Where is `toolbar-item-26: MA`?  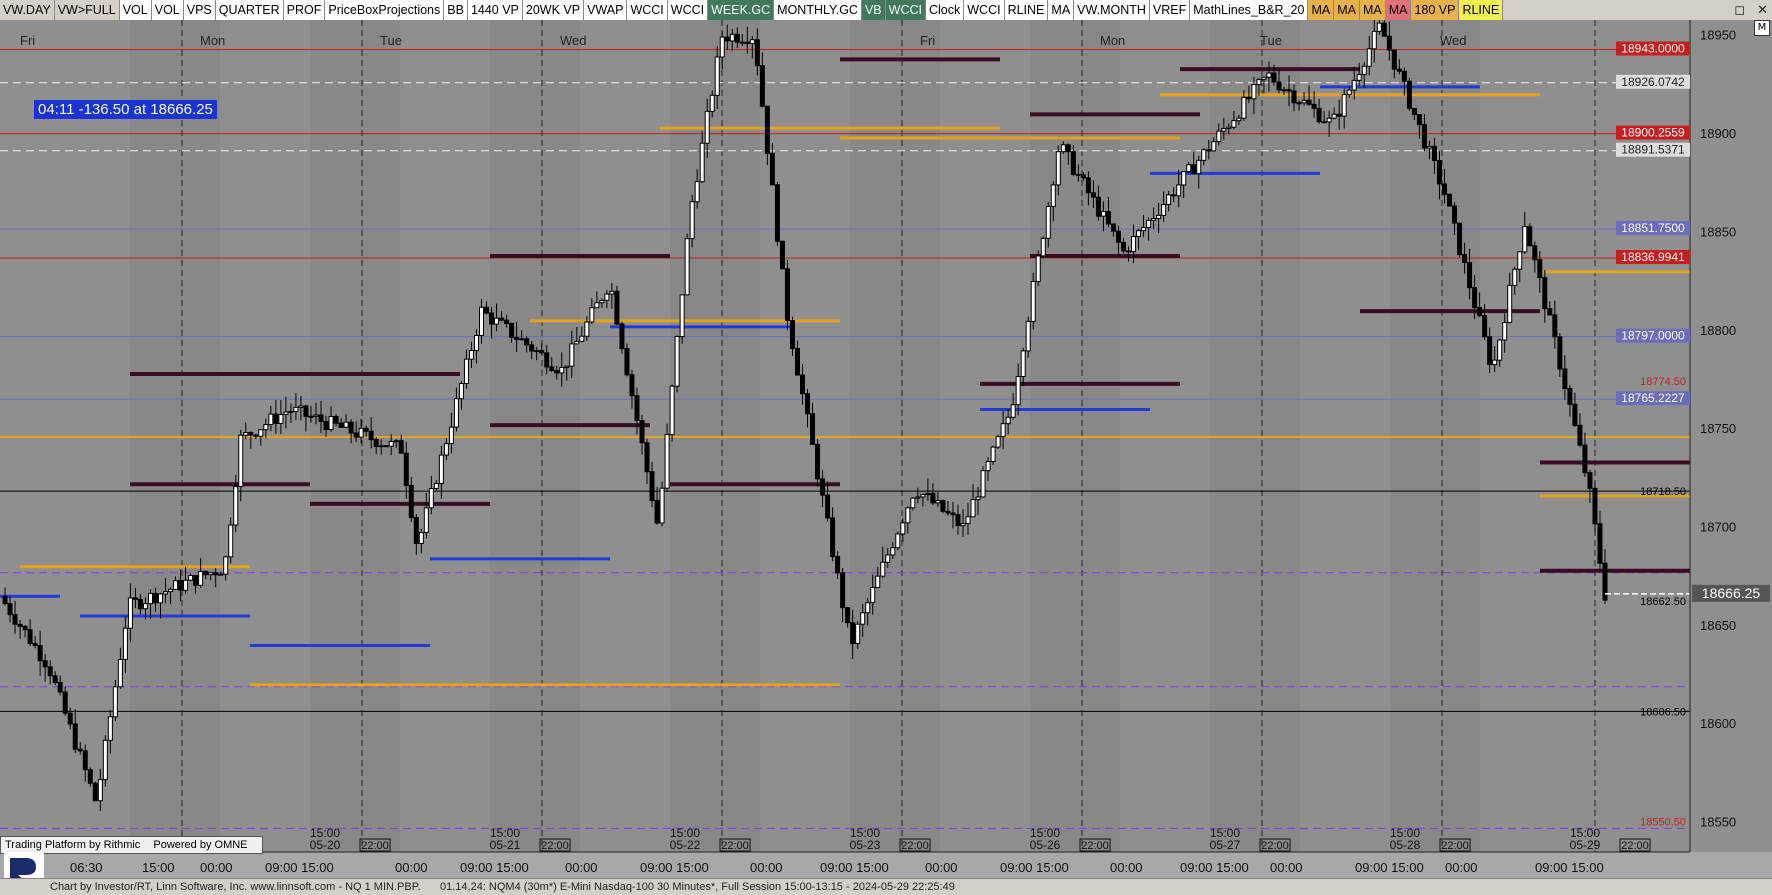
toolbar-item-26: MA is located at coordinates (1347, 10).